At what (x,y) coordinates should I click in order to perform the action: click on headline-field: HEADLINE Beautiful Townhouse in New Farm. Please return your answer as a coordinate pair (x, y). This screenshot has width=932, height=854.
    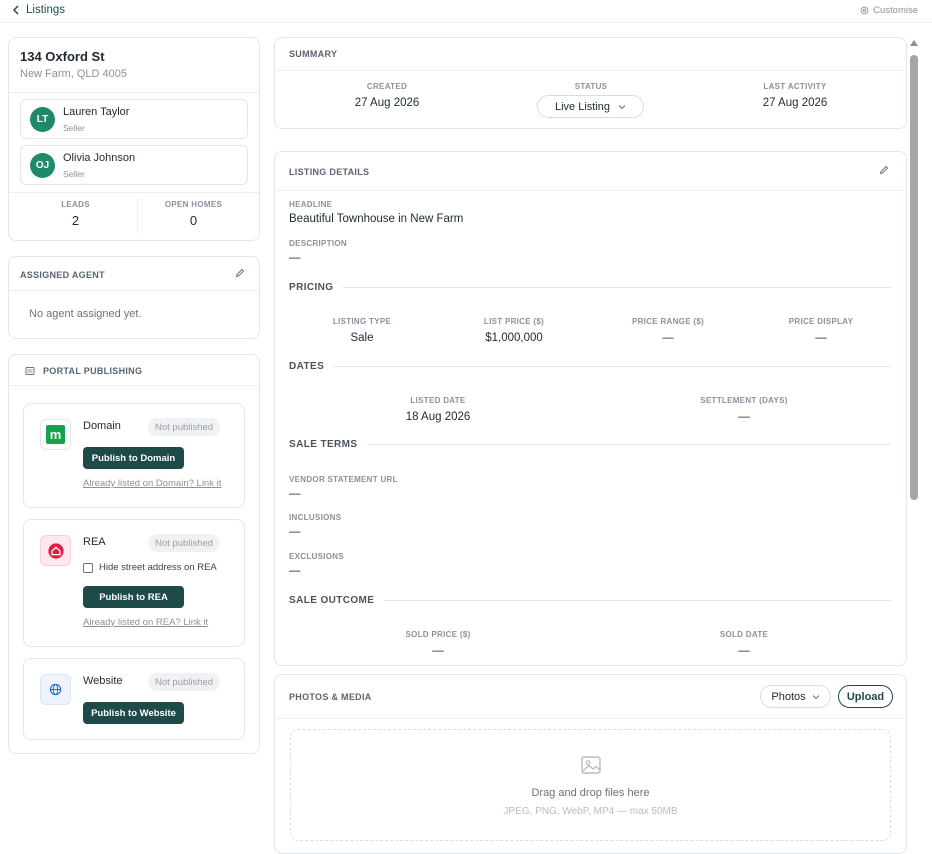
    Looking at the image, I should click on (376, 212).